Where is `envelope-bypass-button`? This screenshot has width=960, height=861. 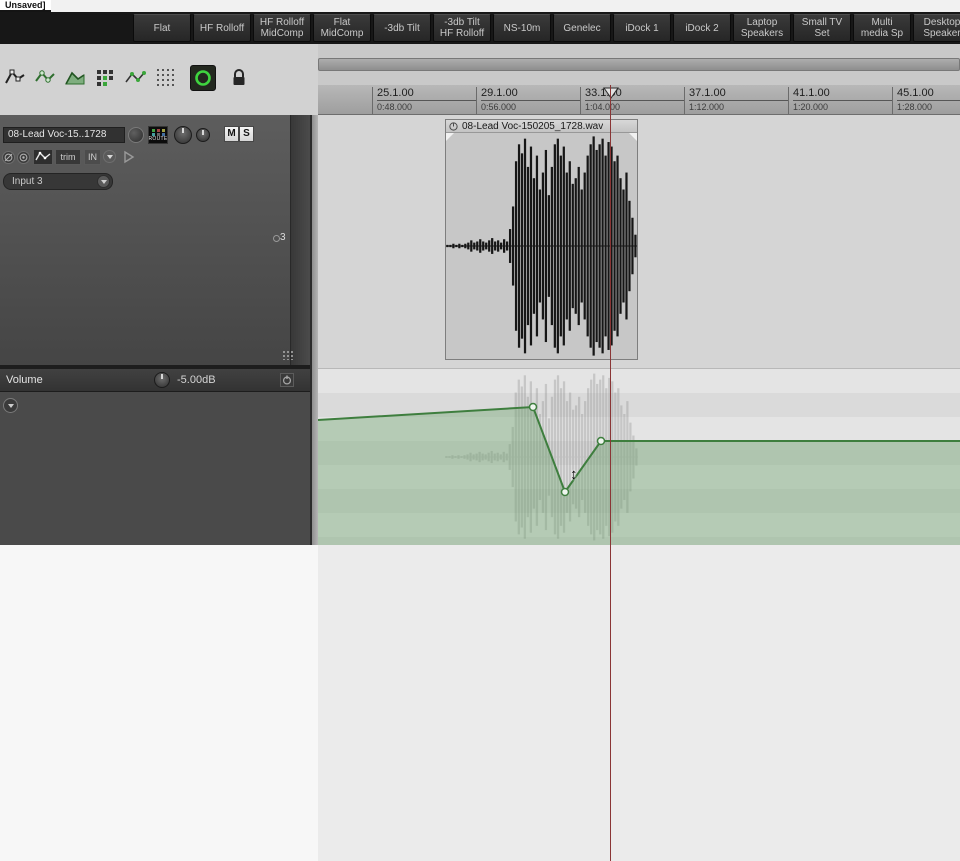
envelope-bypass-button is located at coordinates (287, 380).